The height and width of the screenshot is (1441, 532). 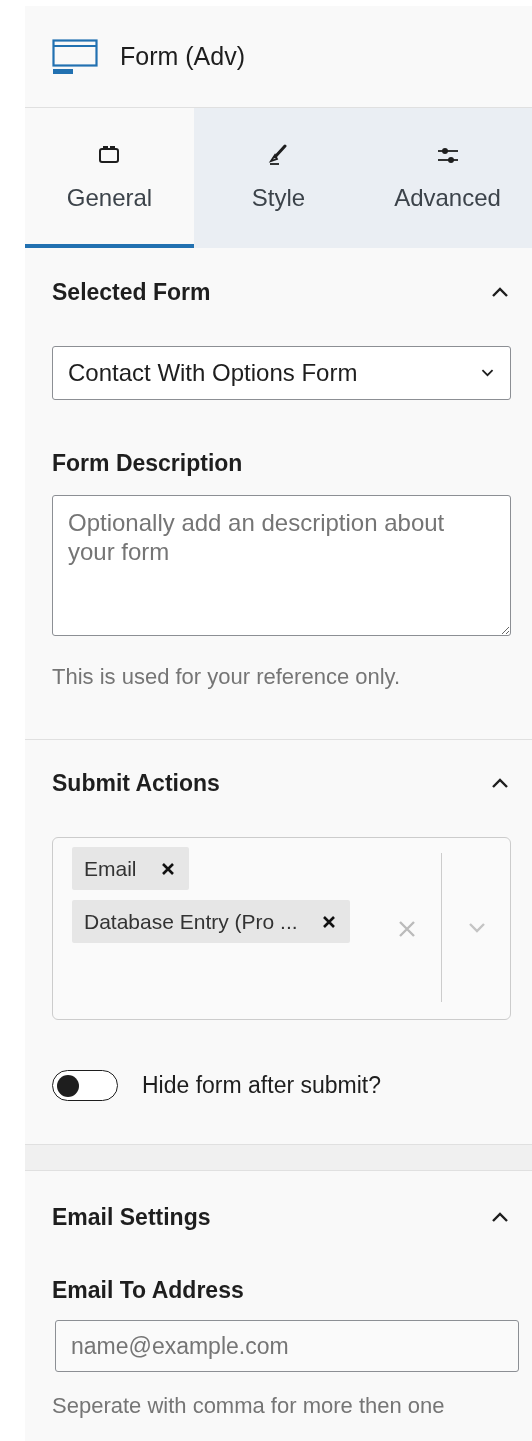 What do you see at coordinates (287, 1346) in the screenshot?
I see `email-field: name@example.com` at bounding box center [287, 1346].